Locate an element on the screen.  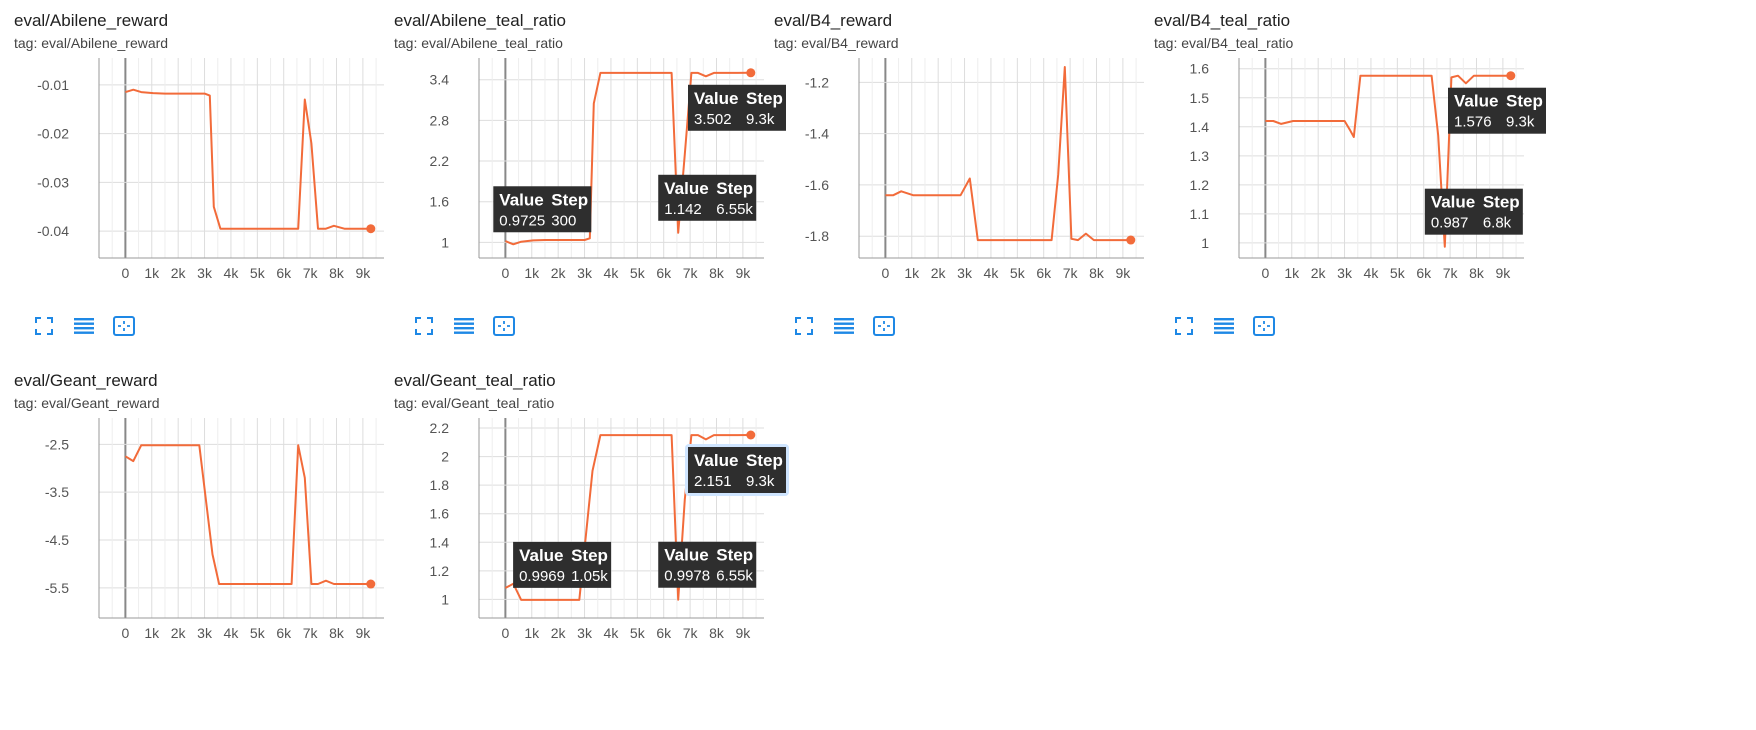
tooltip-step: 6.8k is located at coordinates (1497, 223).